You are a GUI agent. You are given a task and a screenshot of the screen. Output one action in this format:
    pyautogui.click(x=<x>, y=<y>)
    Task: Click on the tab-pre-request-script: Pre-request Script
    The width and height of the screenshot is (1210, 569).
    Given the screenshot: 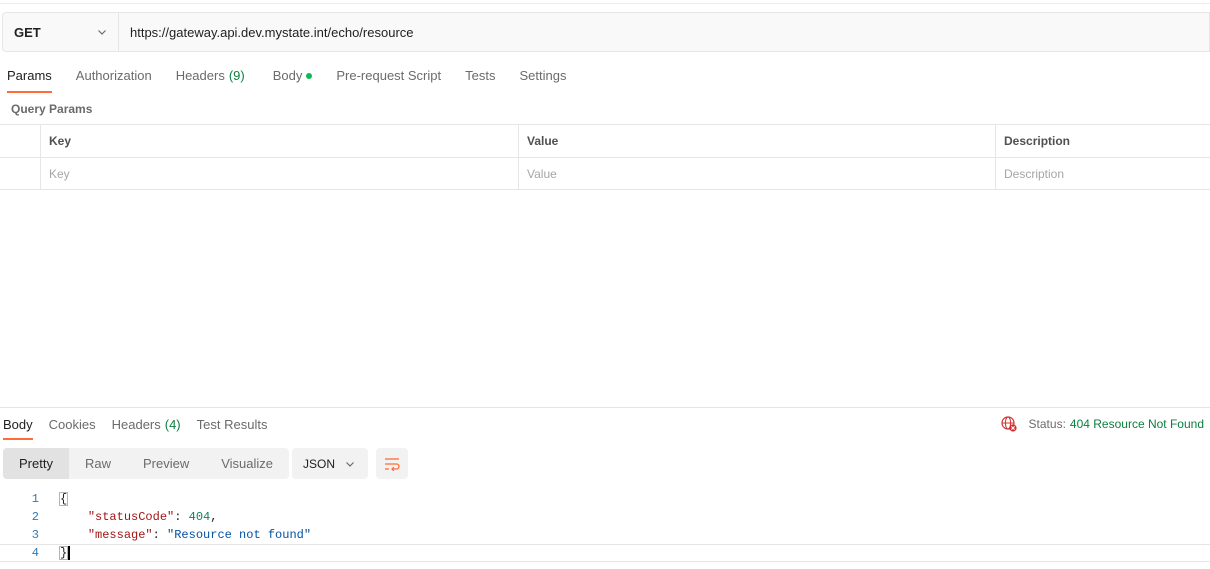 What is the action you would take?
    pyautogui.click(x=388, y=75)
    